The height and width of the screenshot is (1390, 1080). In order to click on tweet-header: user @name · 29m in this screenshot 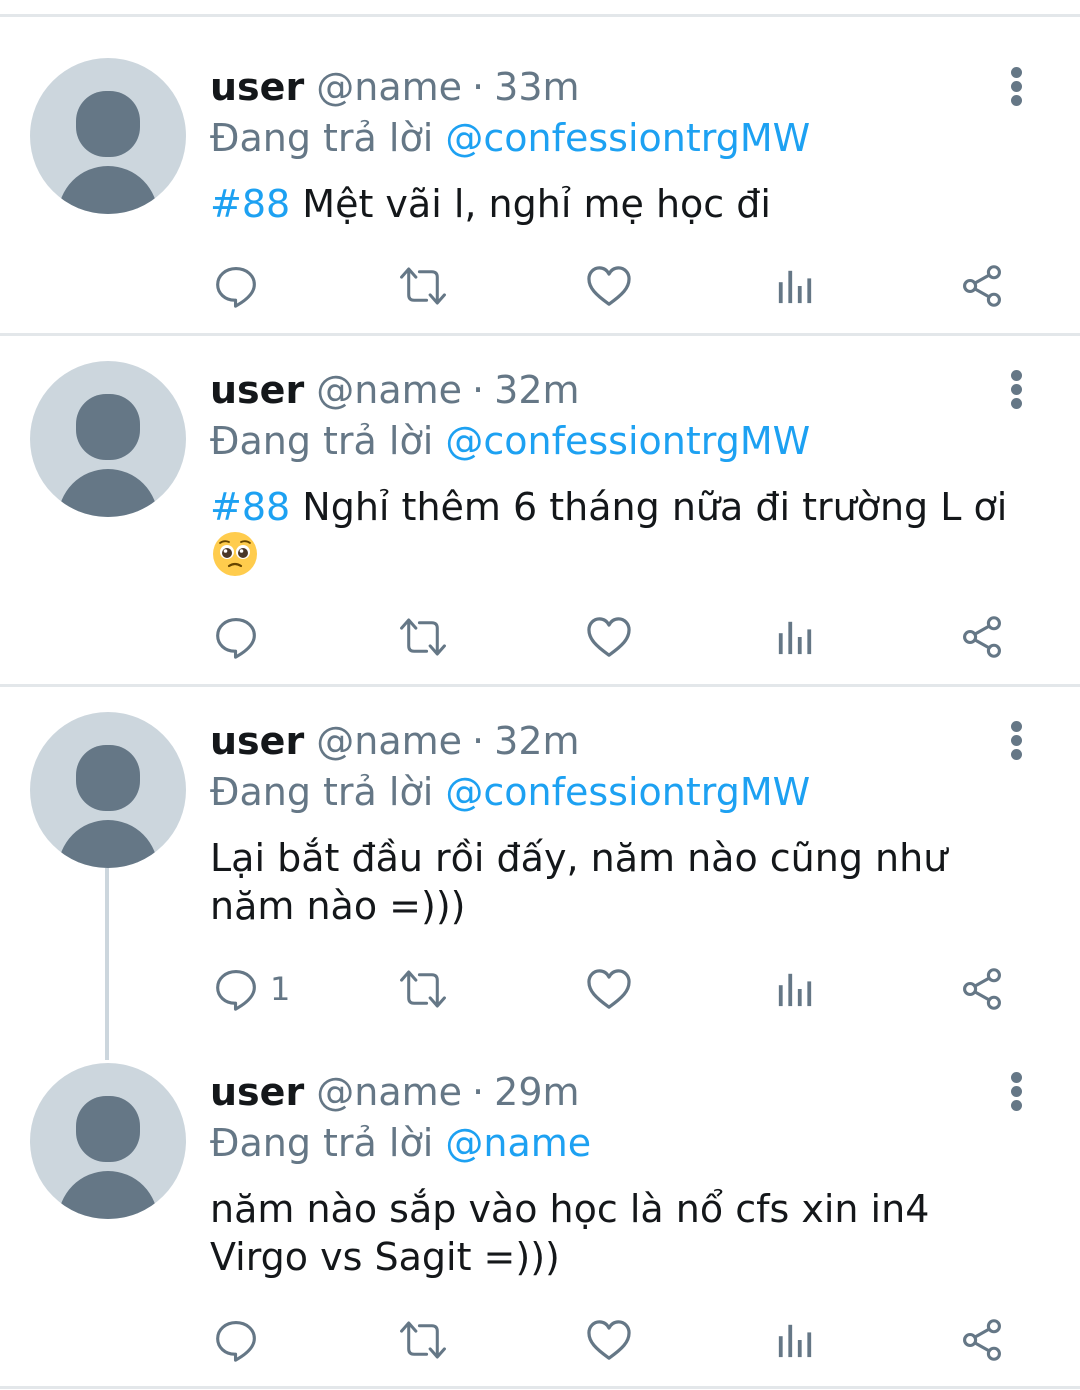, I will do `click(395, 1092)`.